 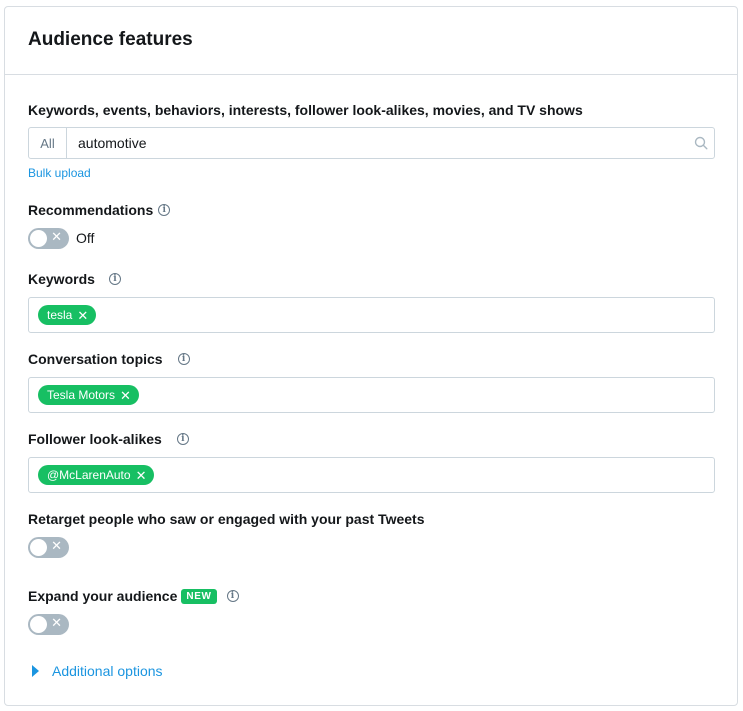 I want to click on keywords-token-field: tesla ✕, so click(x=371, y=315).